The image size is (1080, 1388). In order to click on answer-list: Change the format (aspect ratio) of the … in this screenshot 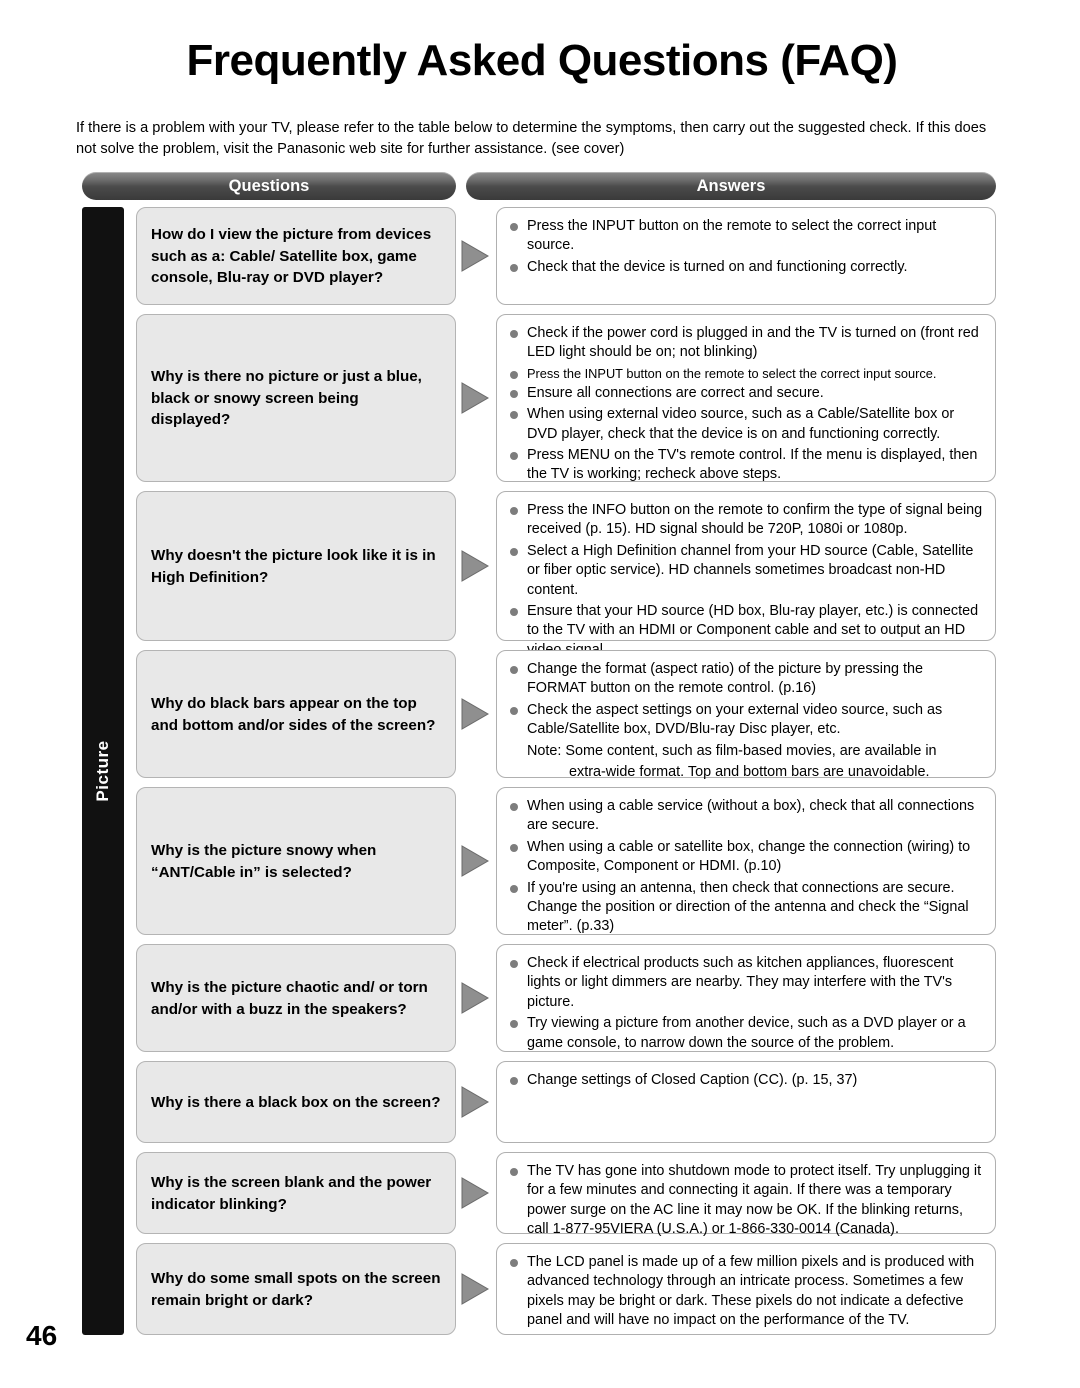, I will do `click(745, 721)`.